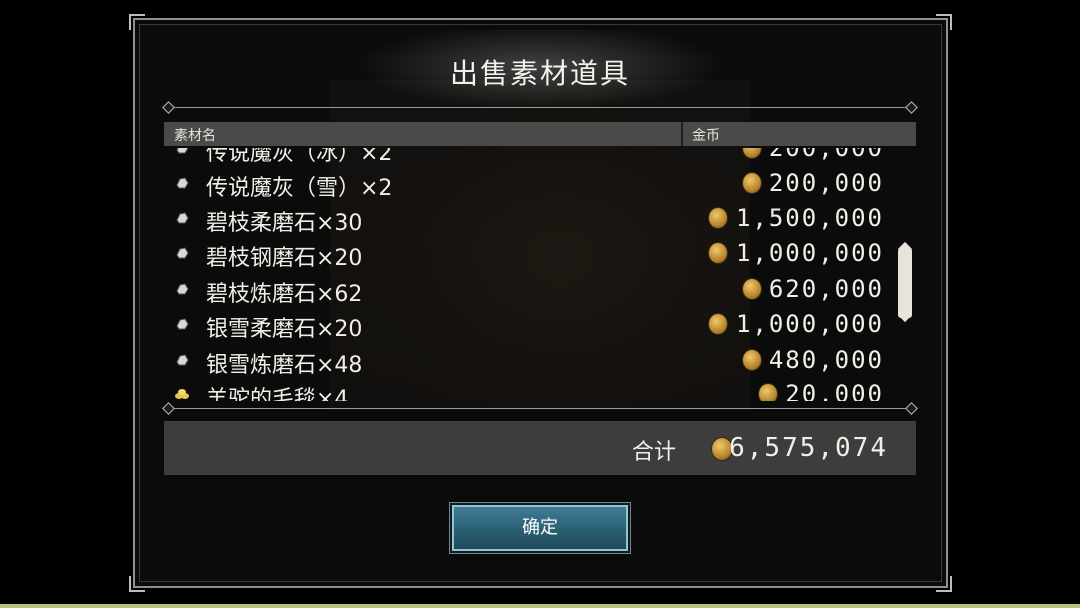 The image size is (1080, 608). Describe the element at coordinates (682, 134) in the screenshot. I see `column-separator` at that location.